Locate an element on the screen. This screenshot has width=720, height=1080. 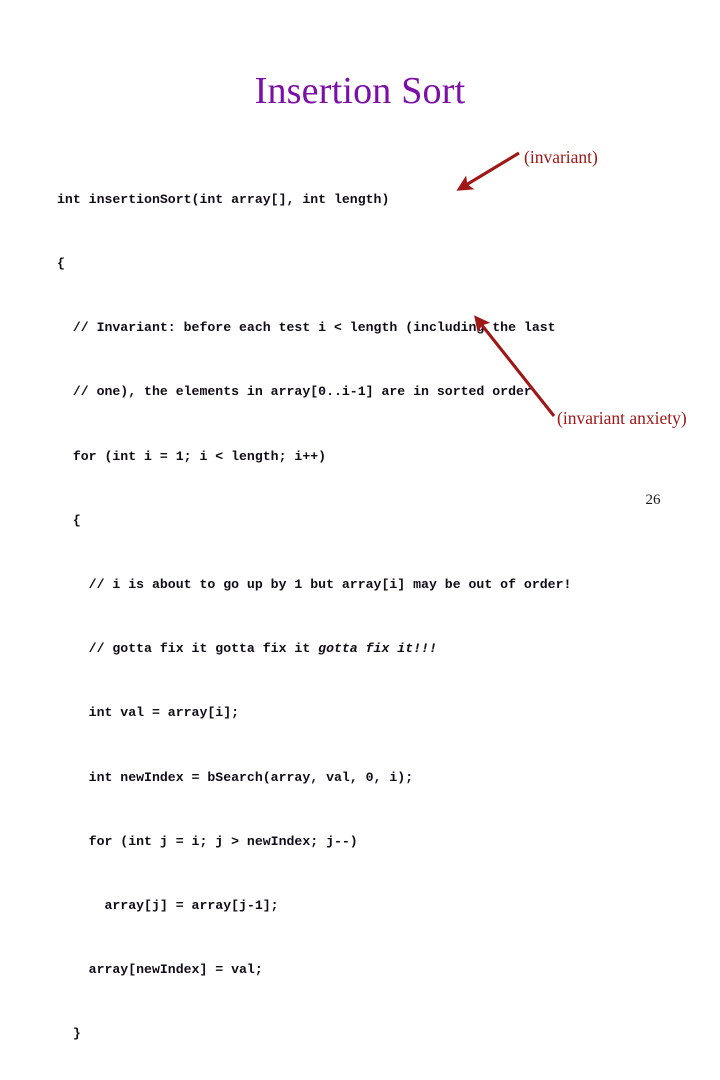
code-line: for (int j = i; j > newIndex; j--) is located at coordinates (314, 841).